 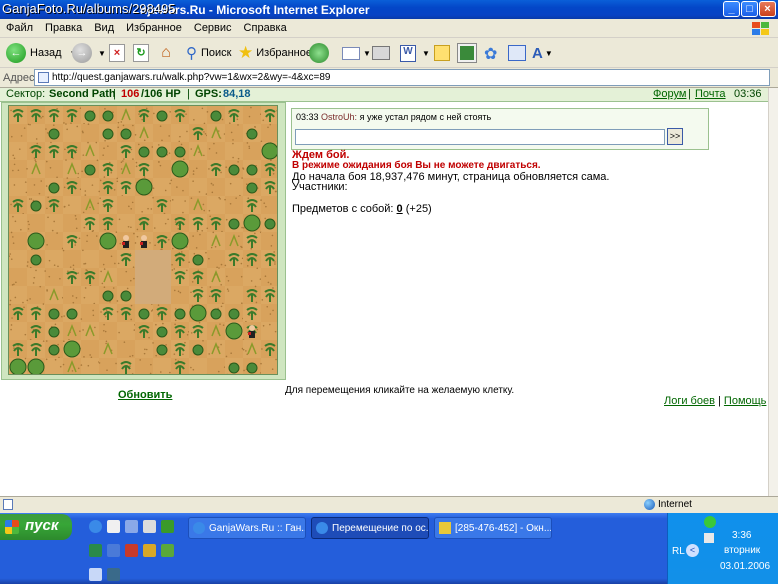 What do you see at coordinates (773, 292) in the screenshot?
I see `vertical-scrollbar` at bounding box center [773, 292].